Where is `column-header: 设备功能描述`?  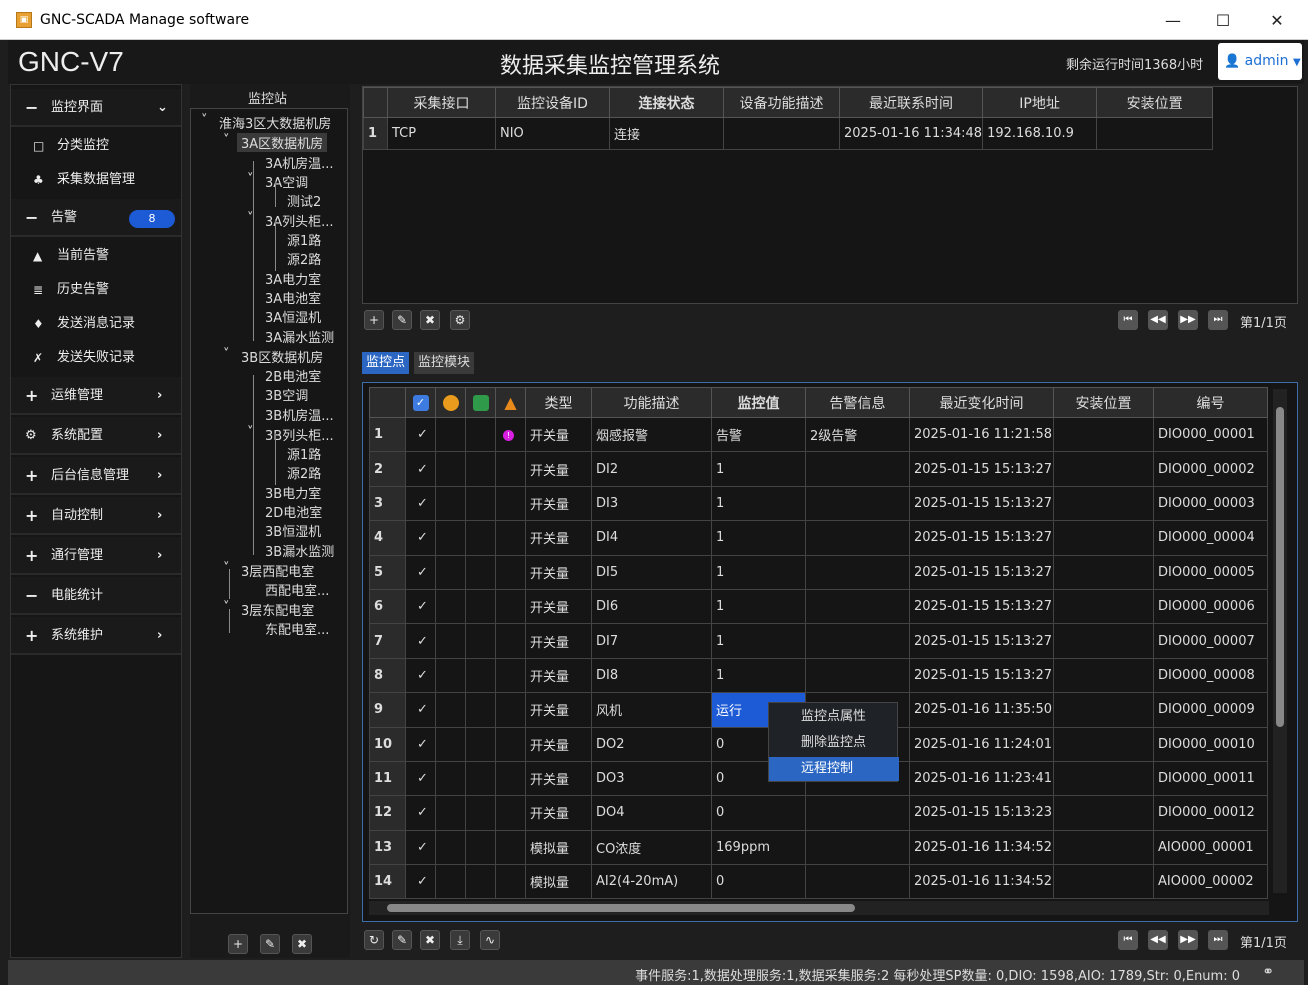
column-header: 设备功能描述 is located at coordinates (781, 102).